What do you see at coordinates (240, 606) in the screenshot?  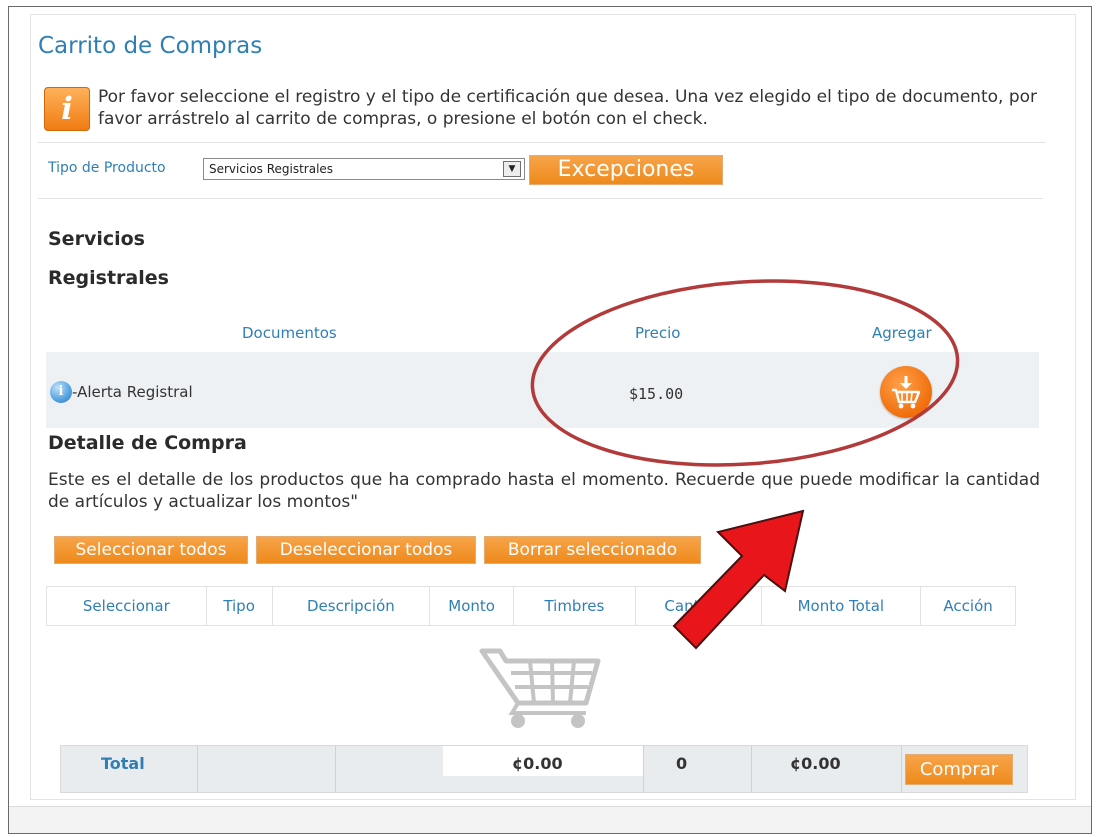 I see `col-type: Tipo` at bounding box center [240, 606].